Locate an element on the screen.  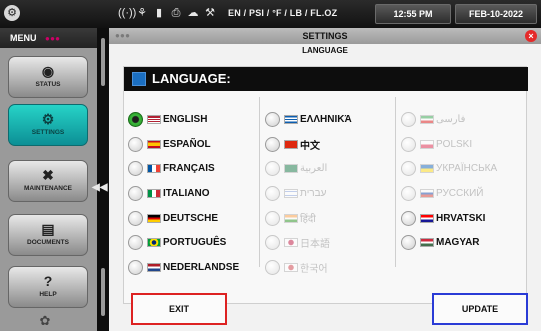
menu-dots-icon: ● ● ● is located at coordinates (52, 38).